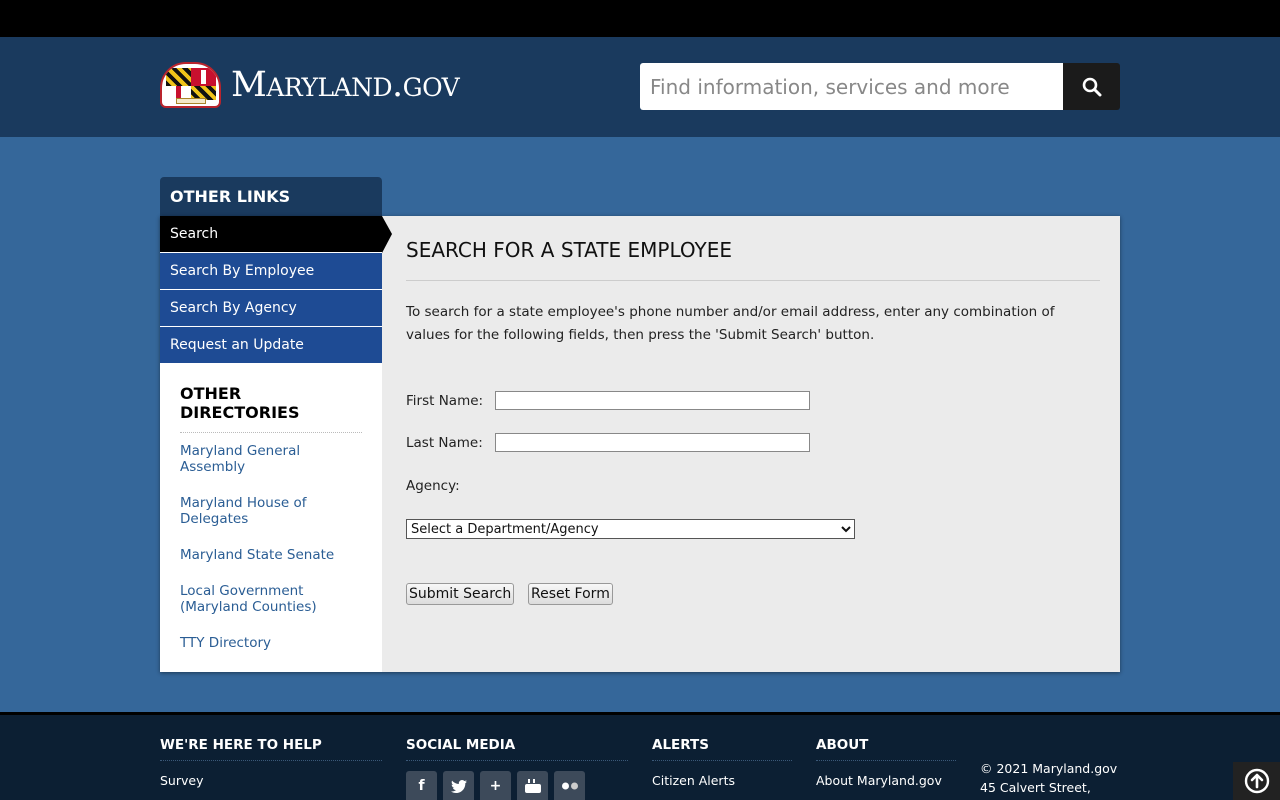 The image size is (1280, 800). What do you see at coordinates (271, 599) in the screenshot?
I see `directory-link-local-government: Local Government (Maryland Counties)` at bounding box center [271, 599].